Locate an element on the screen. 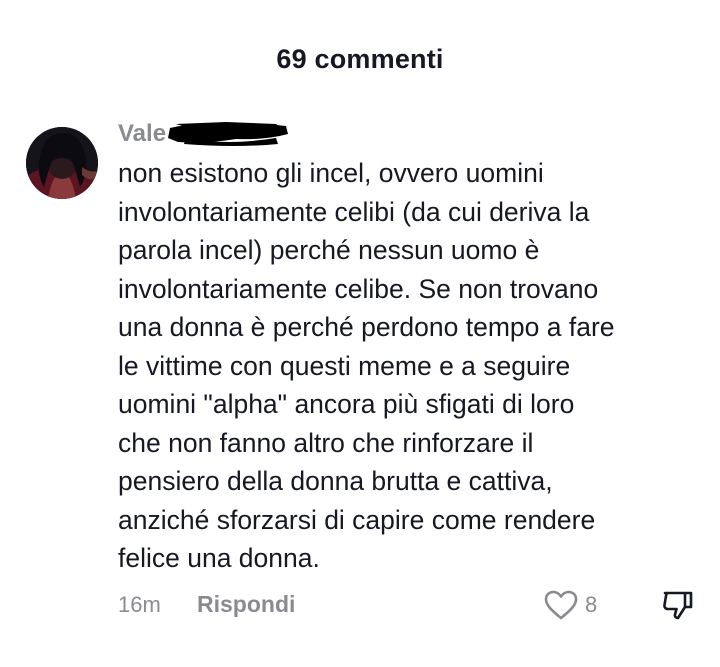  dislike-button is located at coordinates (678, 607).